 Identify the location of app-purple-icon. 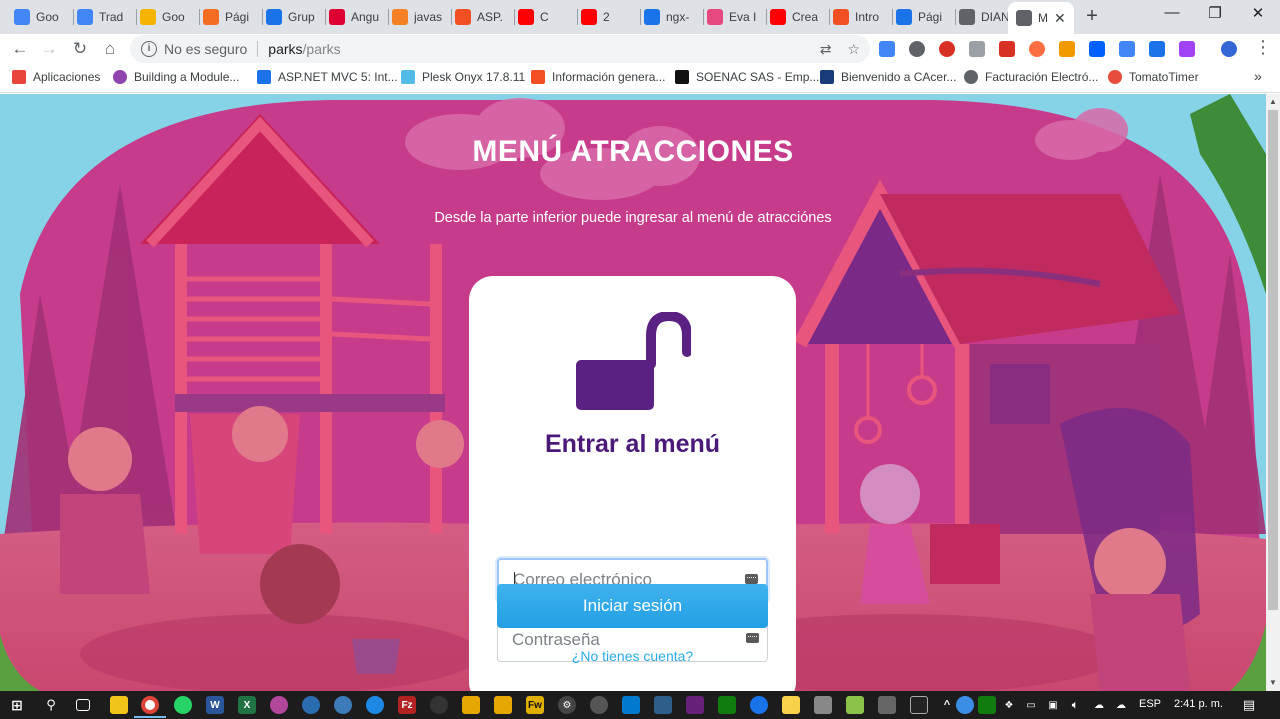
(279, 705).